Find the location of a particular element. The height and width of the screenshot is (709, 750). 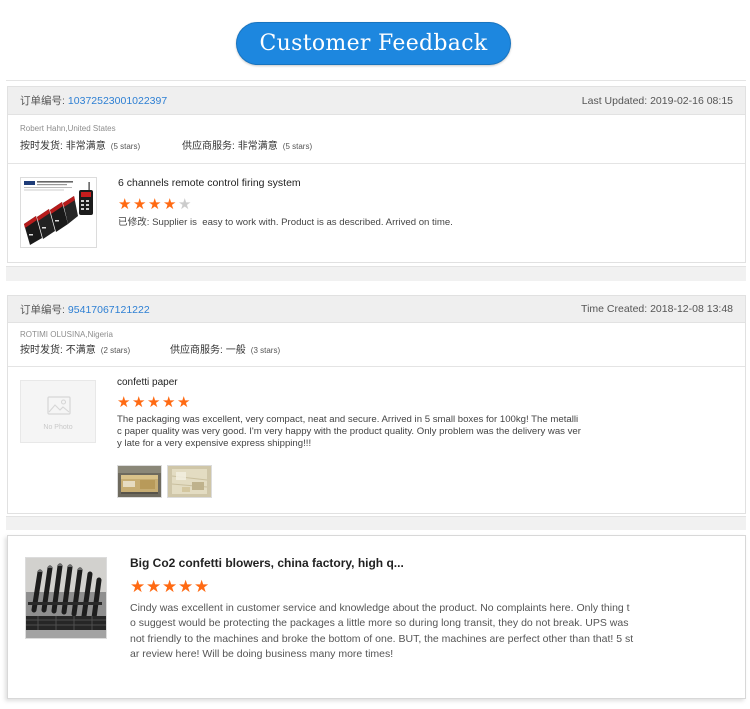

last-updated-date: Last Updated: 2019-02-16 08:15 is located at coordinates (657, 100).